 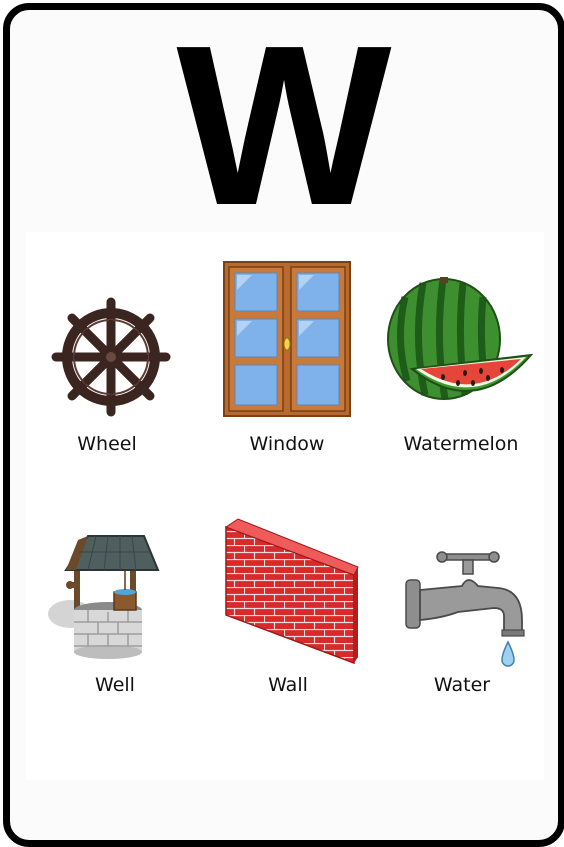 What do you see at coordinates (284, 126) in the screenshot?
I see `letter-heading: W` at bounding box center [284, 126].